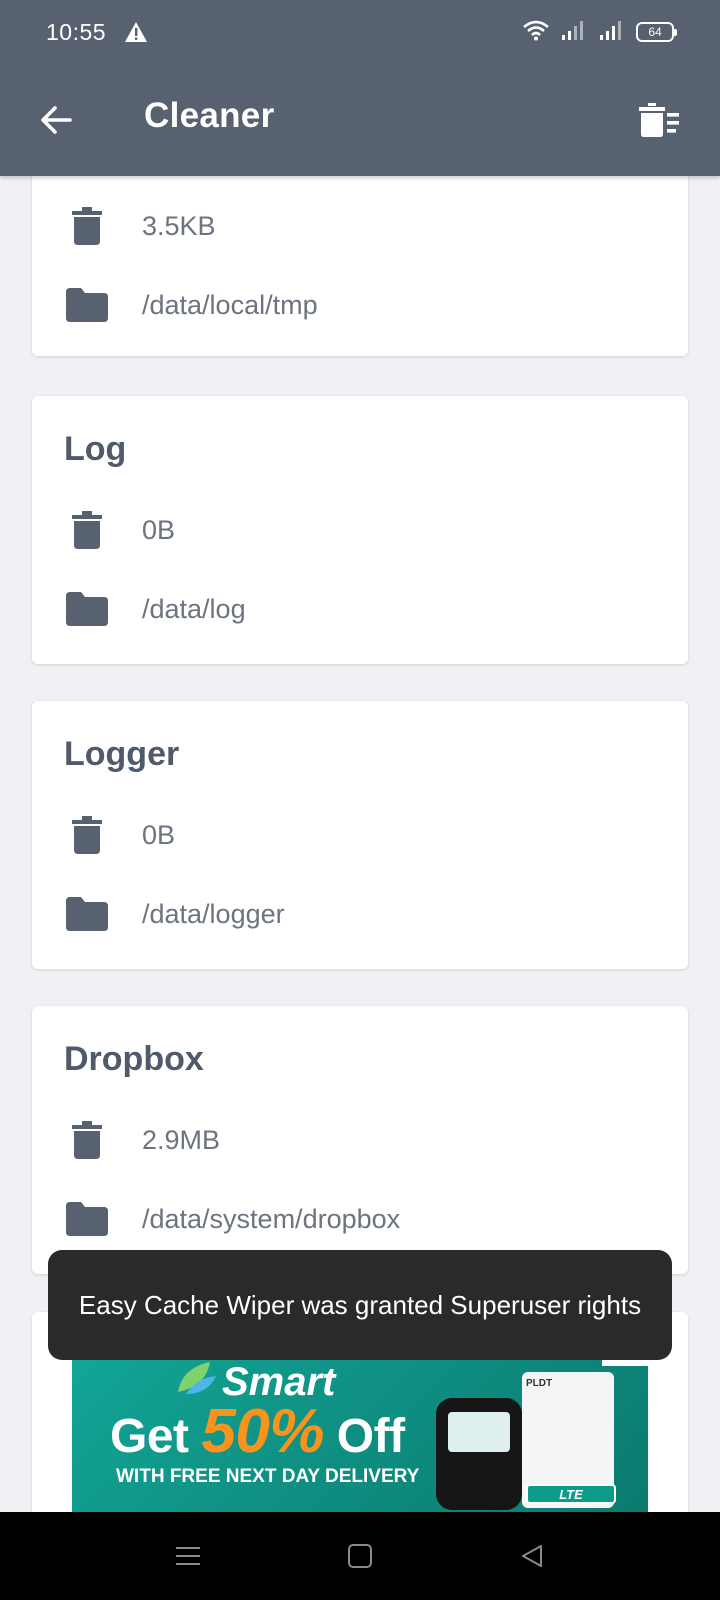 The image size is (720, 1600). I want to click on path-row: /data/system/dropbox, so click(232, 1219).